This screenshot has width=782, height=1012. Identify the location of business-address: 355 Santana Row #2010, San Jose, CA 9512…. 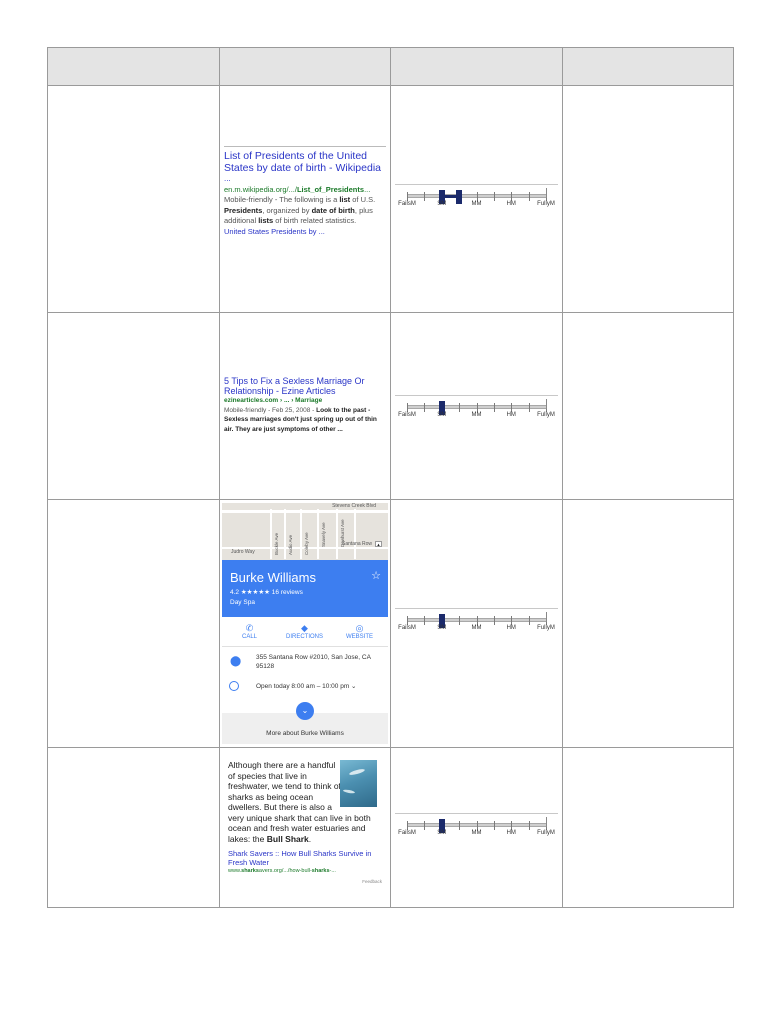
(320, 662).